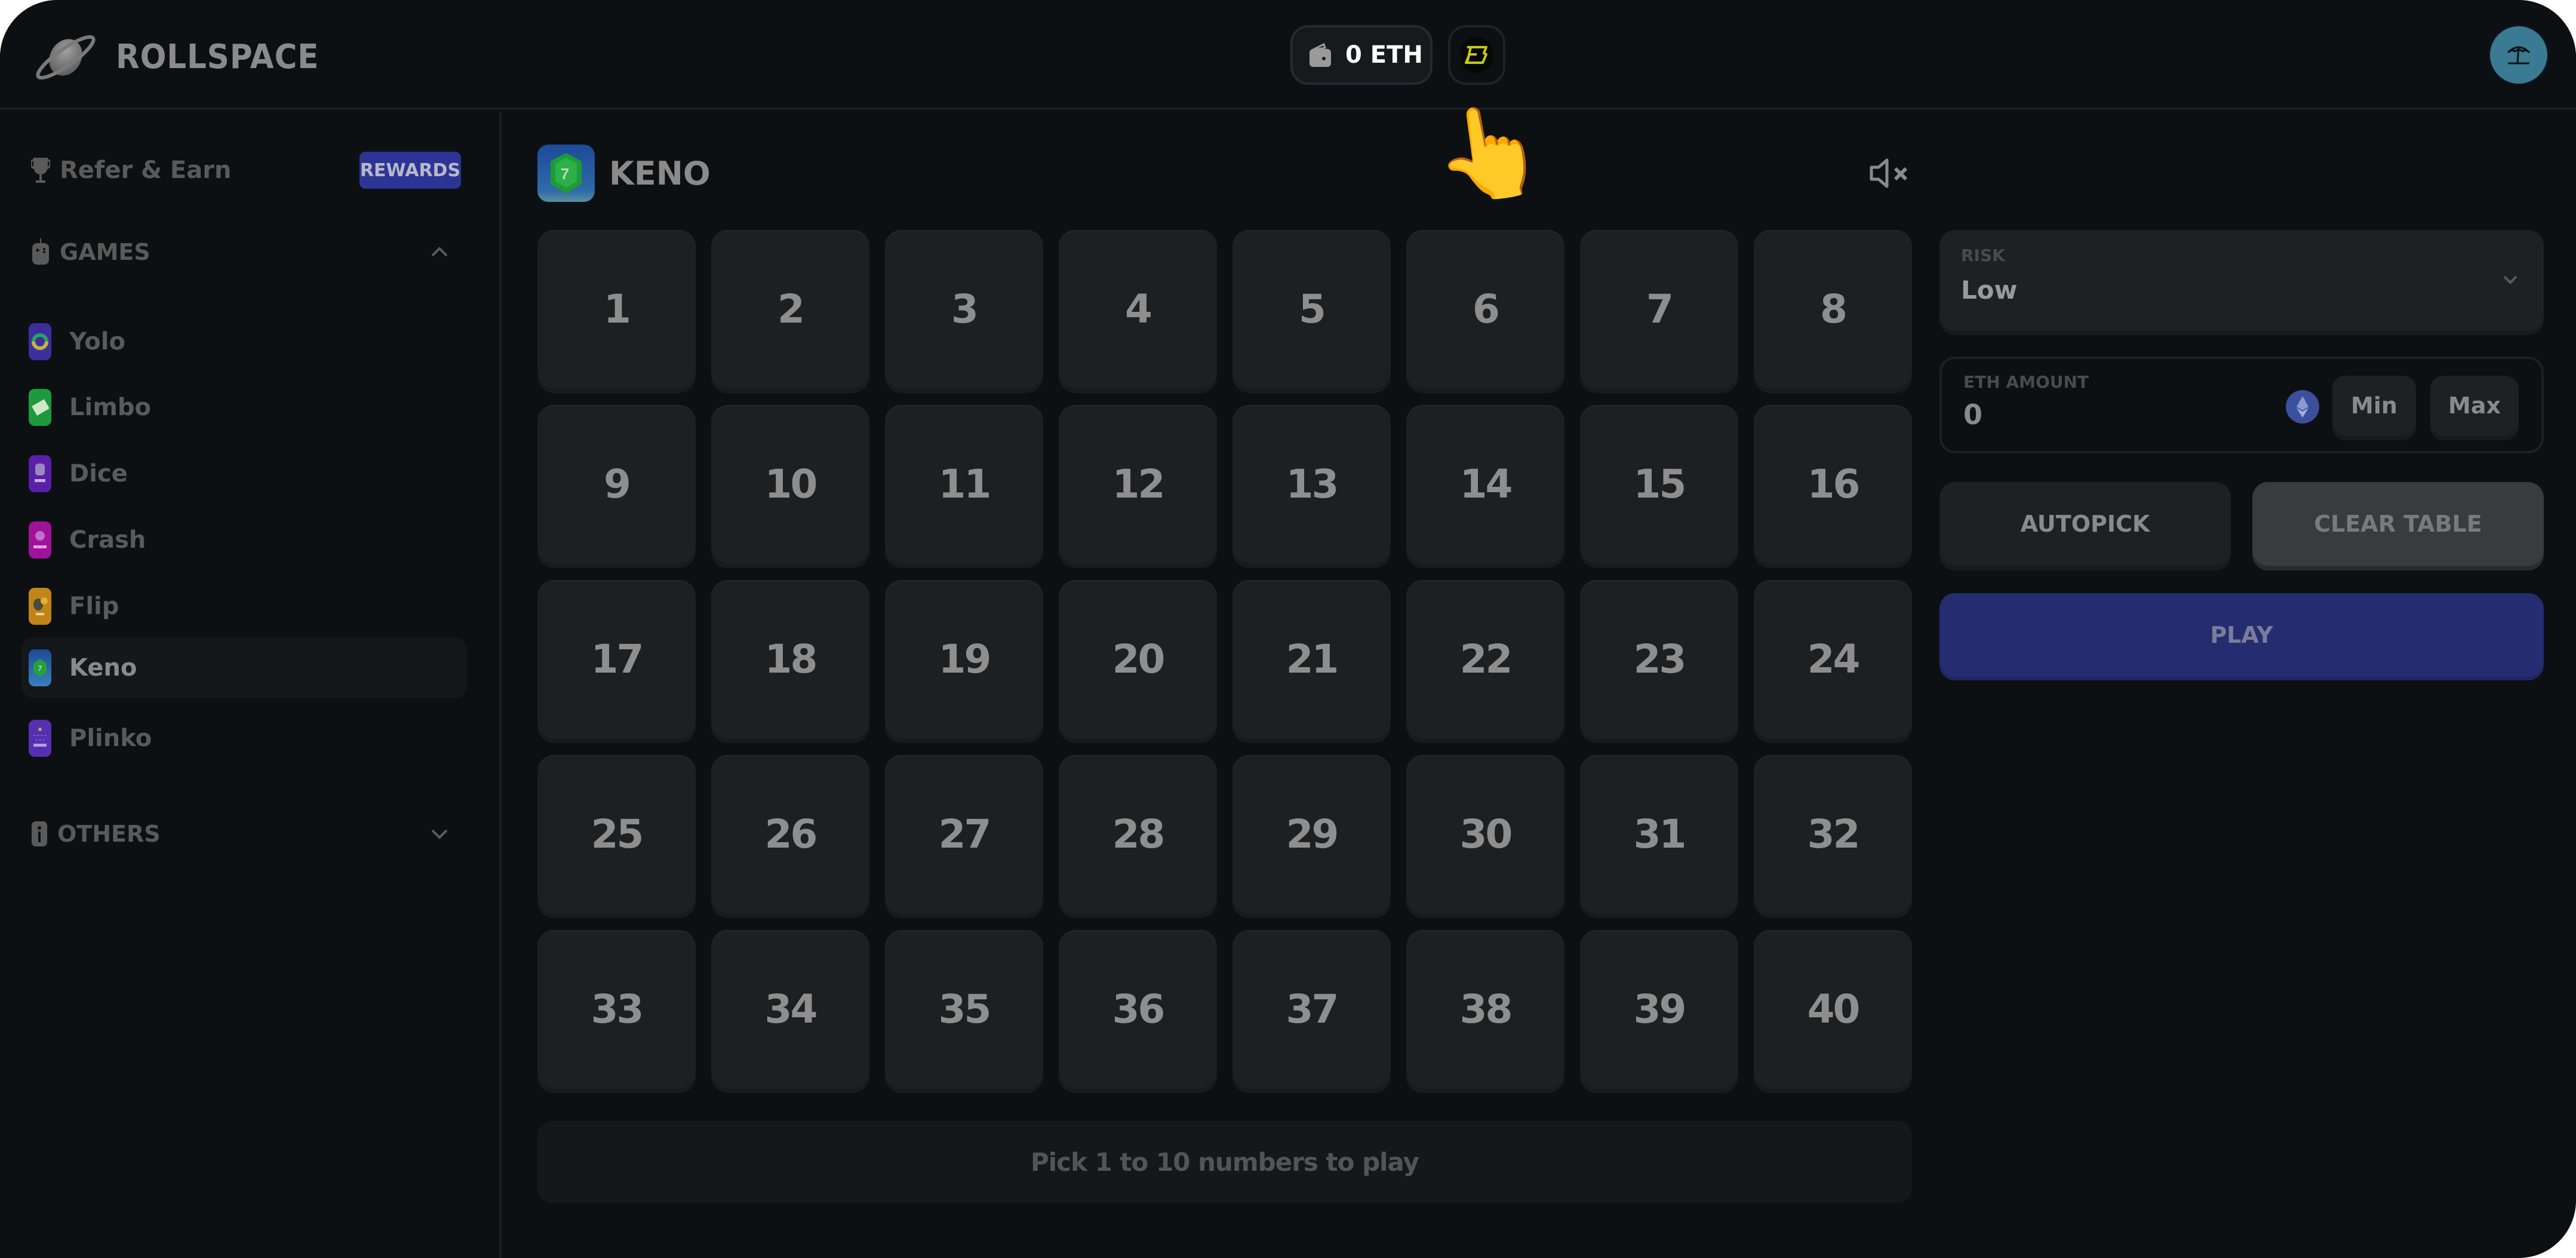 This screenshot has width=2576, height=1258. What do you see at coordinates (1485, 659) in the screenshot?
I see `keno-tile: 22` at bounding box center [1485, 659].